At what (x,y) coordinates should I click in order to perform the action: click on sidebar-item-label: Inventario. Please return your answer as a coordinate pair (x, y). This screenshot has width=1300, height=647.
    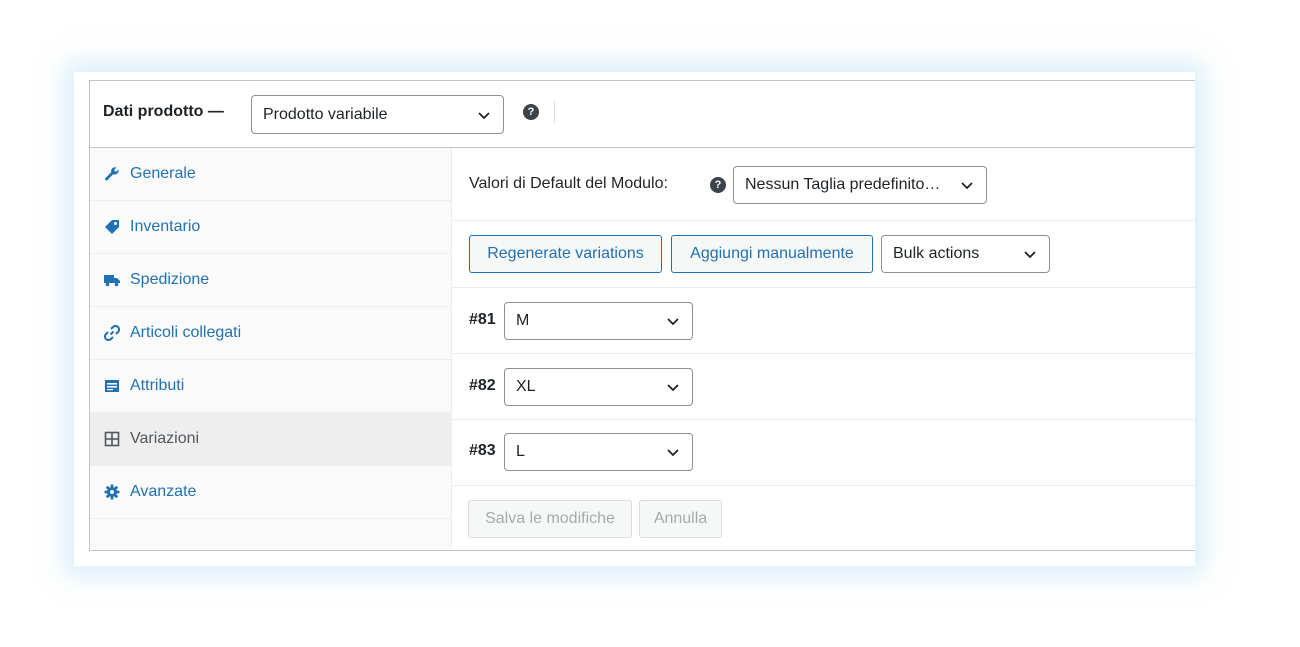
    Looking at the image, I should click on (165, 226).